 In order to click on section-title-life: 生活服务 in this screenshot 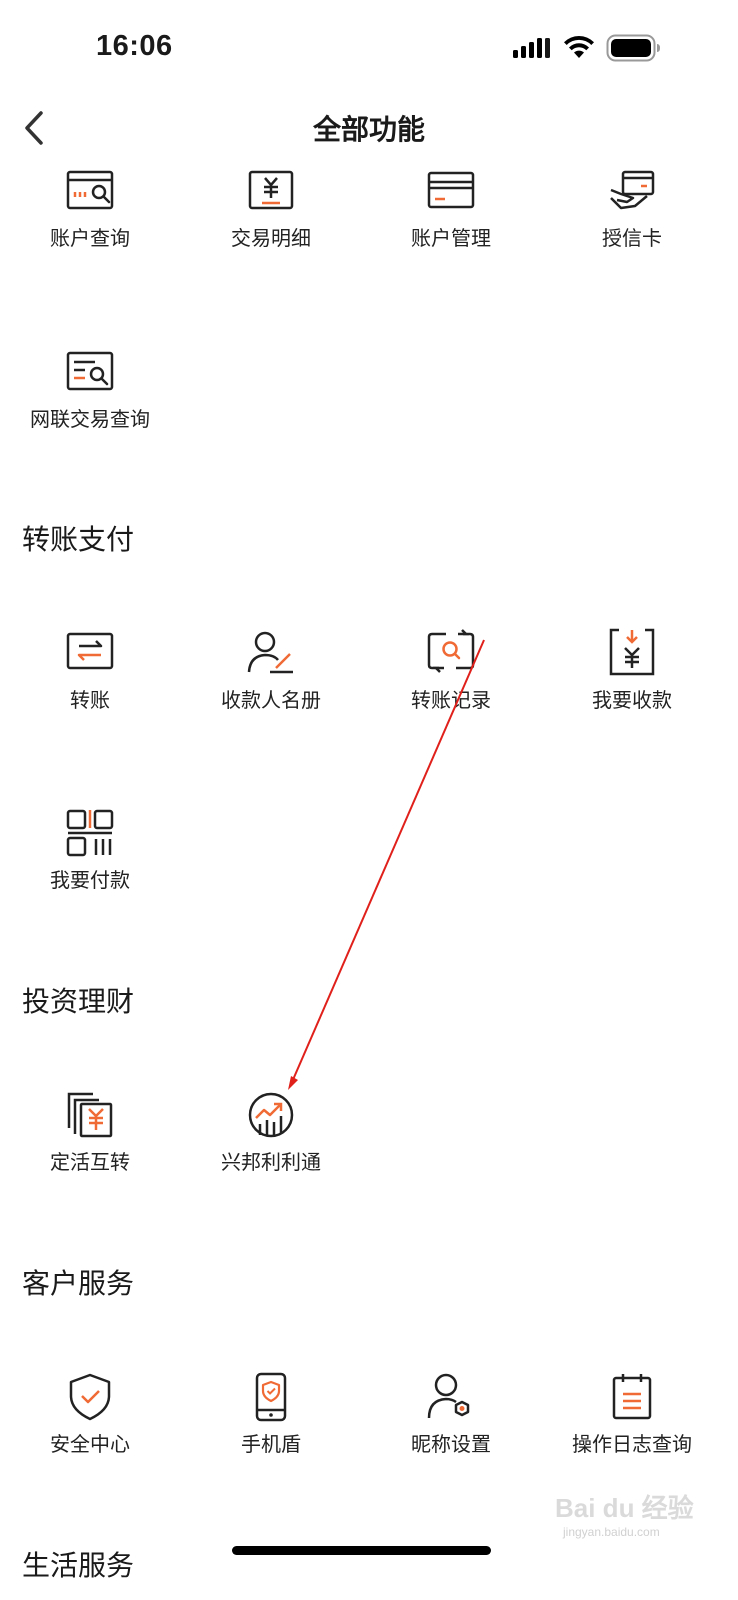, I will do `click(78, 1565)`.